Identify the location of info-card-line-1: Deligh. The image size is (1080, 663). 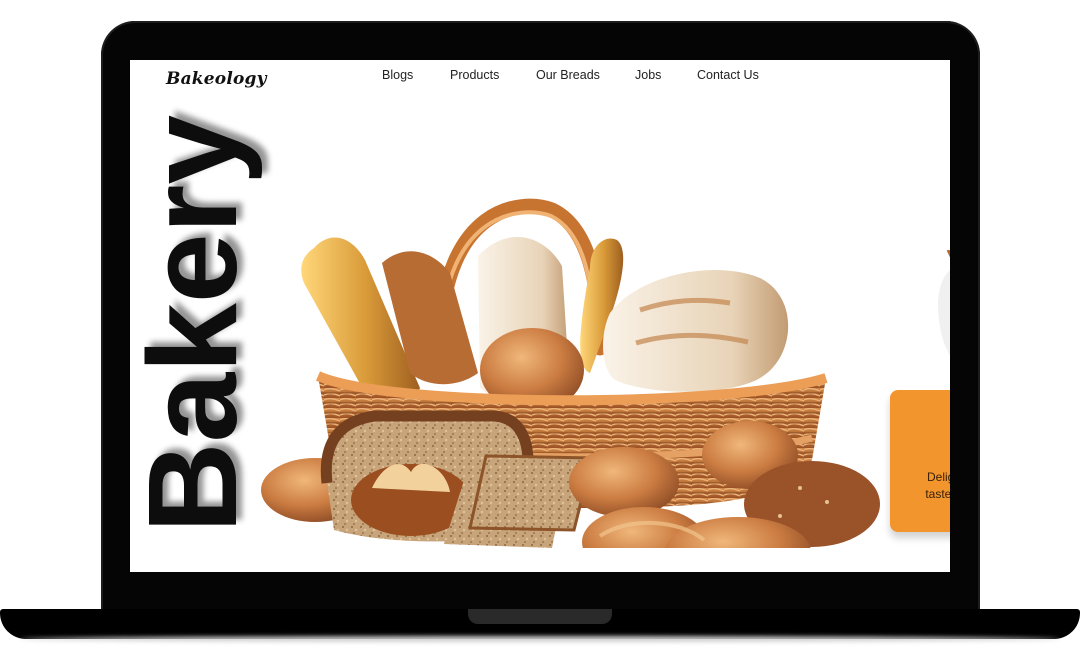
(938, 477).